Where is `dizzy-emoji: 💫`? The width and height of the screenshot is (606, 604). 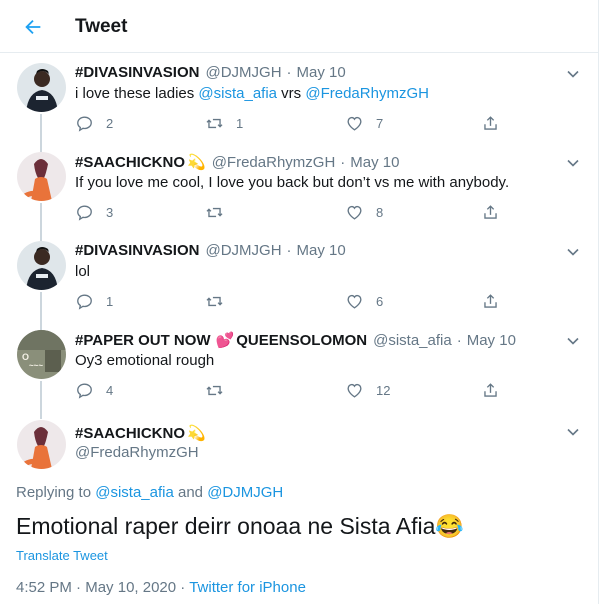
dizzy-emoji: 💫 is located at coordinates (196, 433).